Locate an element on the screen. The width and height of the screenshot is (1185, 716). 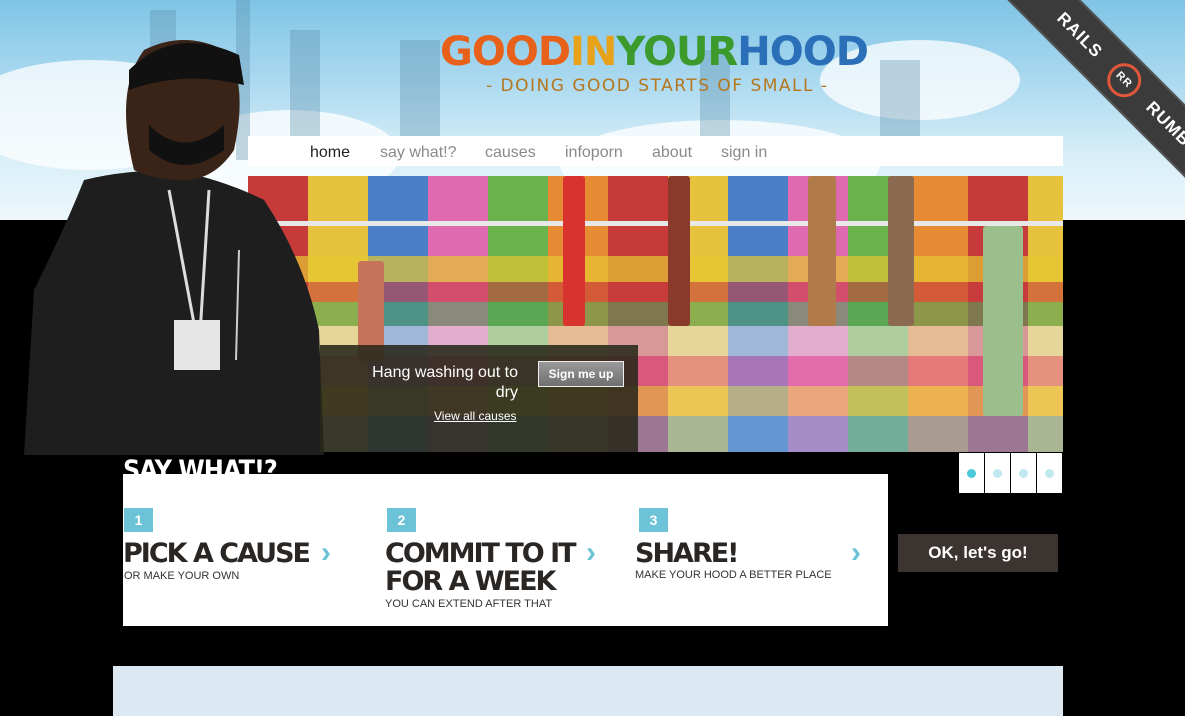
sign-me-up-button: Sign me up is located at coordinates (581, 374).